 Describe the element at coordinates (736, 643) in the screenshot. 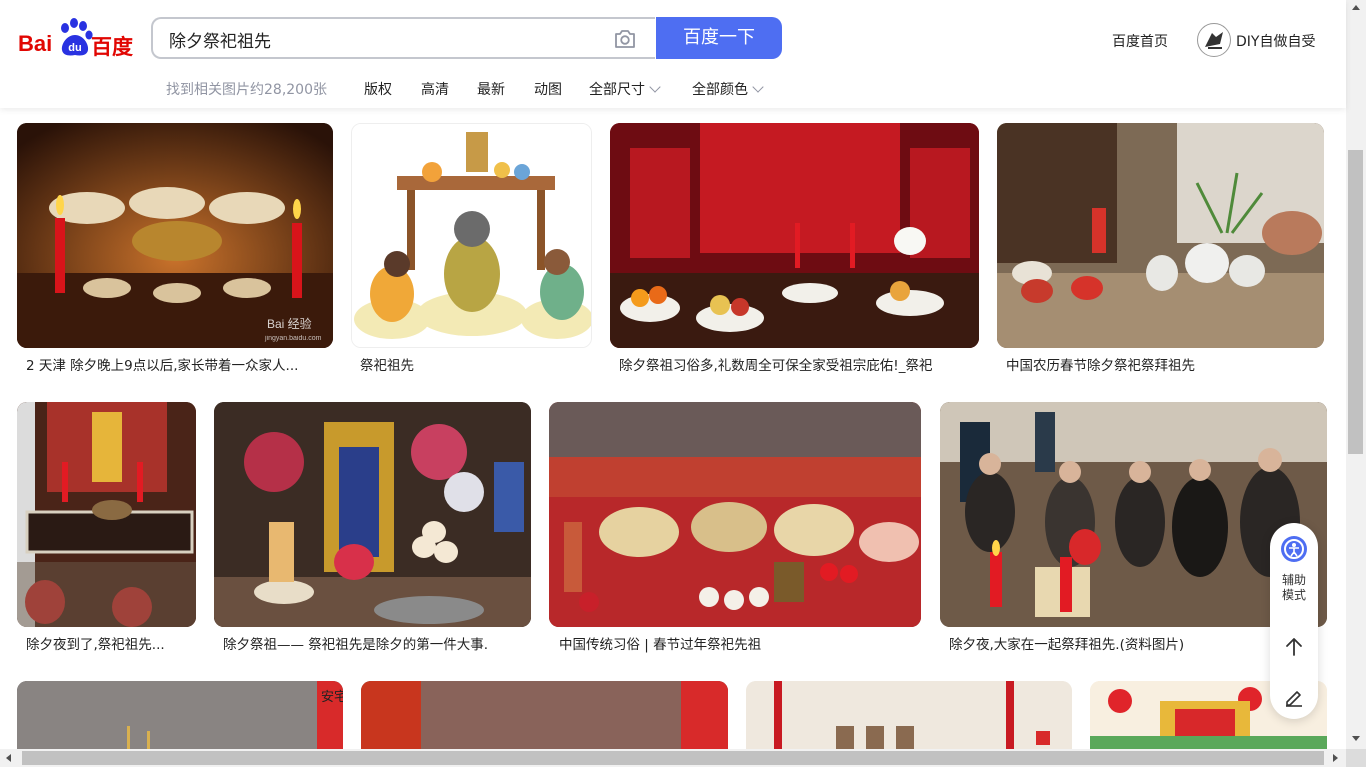

I see `result-caption-7: 中国传统习俗 | 春节过年祭祀先祖` at that location.